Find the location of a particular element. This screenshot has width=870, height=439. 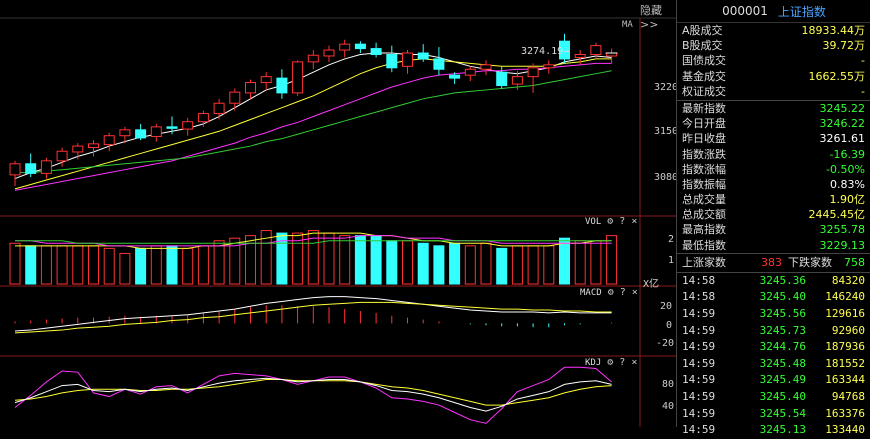

stat-value: 0.83% is located at coordinates (847, 184).